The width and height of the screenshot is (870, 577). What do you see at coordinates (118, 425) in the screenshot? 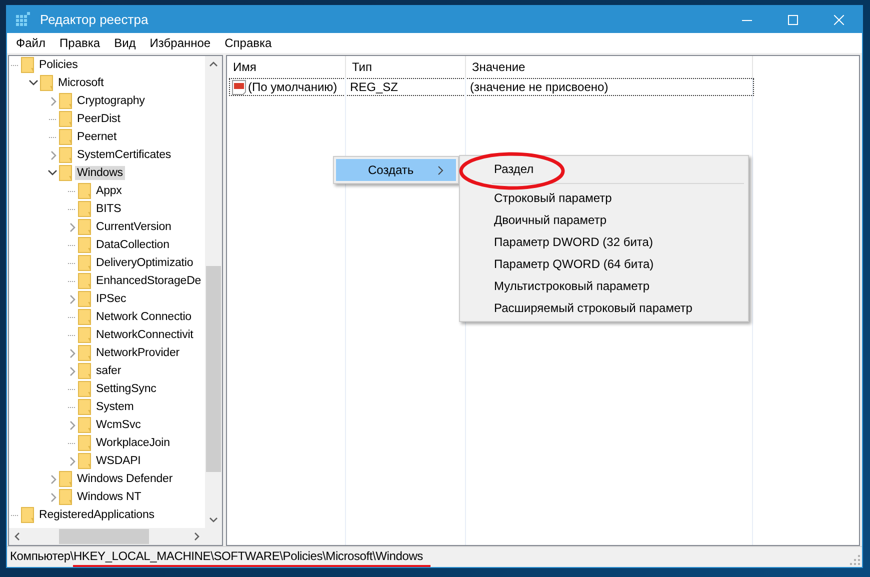
I see `tree-item: WcmSvc` at bounding box center [118, 425].